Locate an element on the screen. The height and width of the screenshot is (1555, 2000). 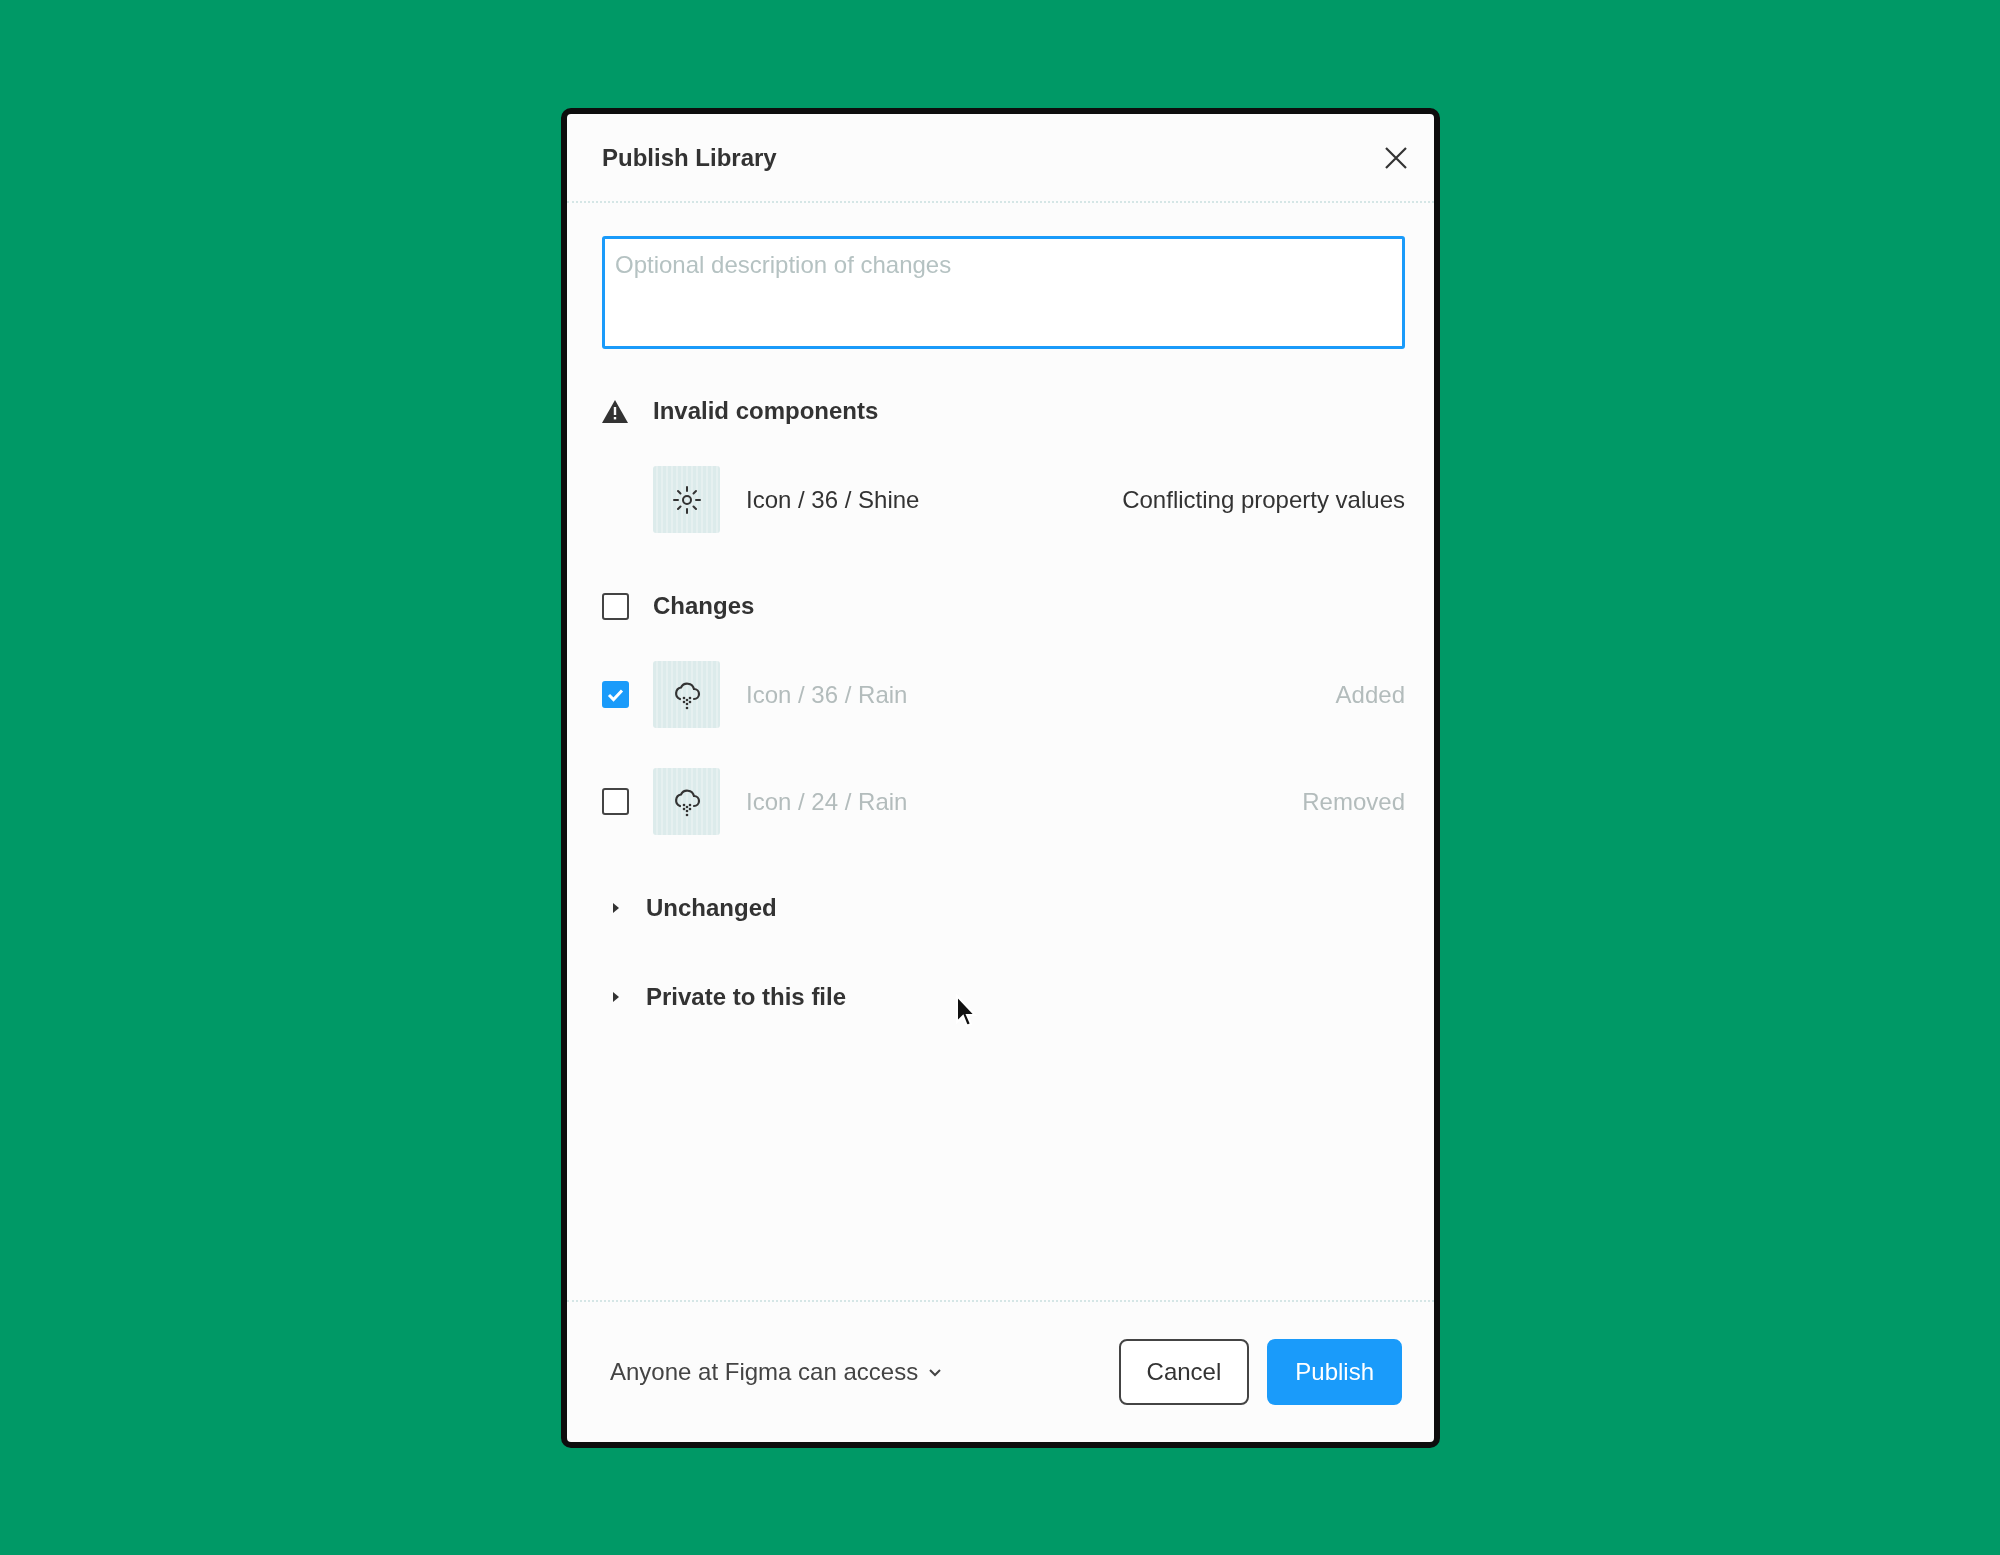
warning-icon is located at coordinates (615, 411).